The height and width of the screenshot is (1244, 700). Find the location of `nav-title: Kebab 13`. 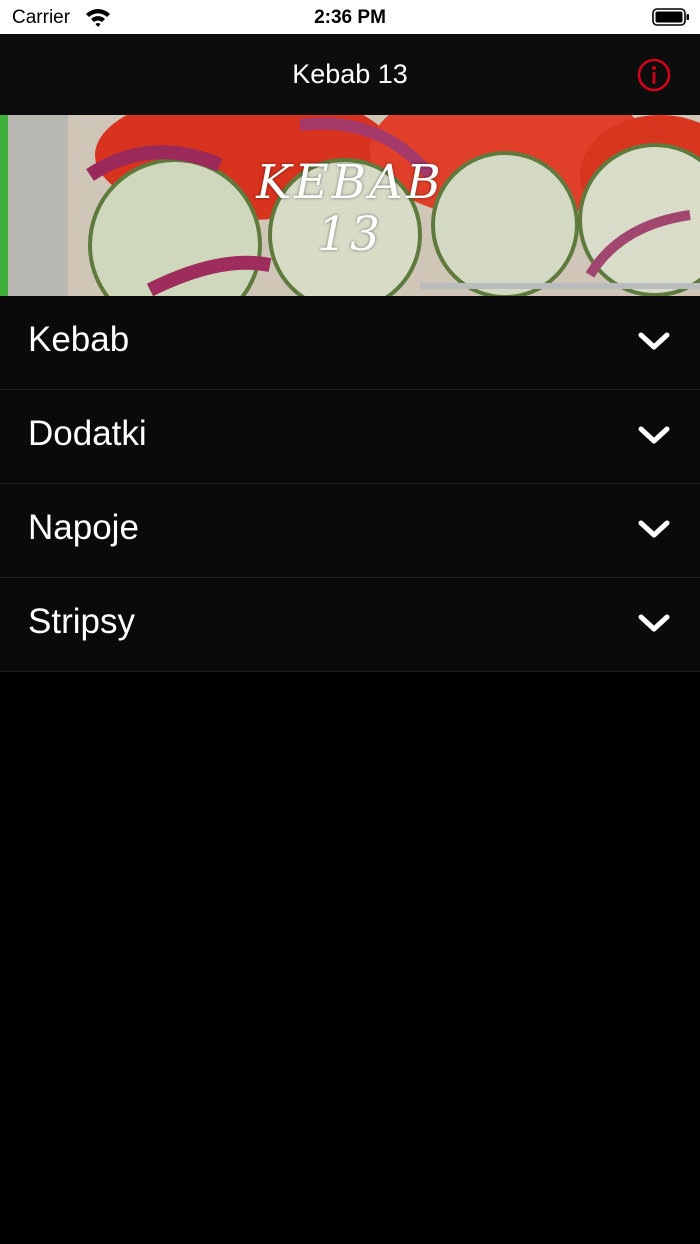

nav-title: Kebab 13 is located at coordinates (350, 74).